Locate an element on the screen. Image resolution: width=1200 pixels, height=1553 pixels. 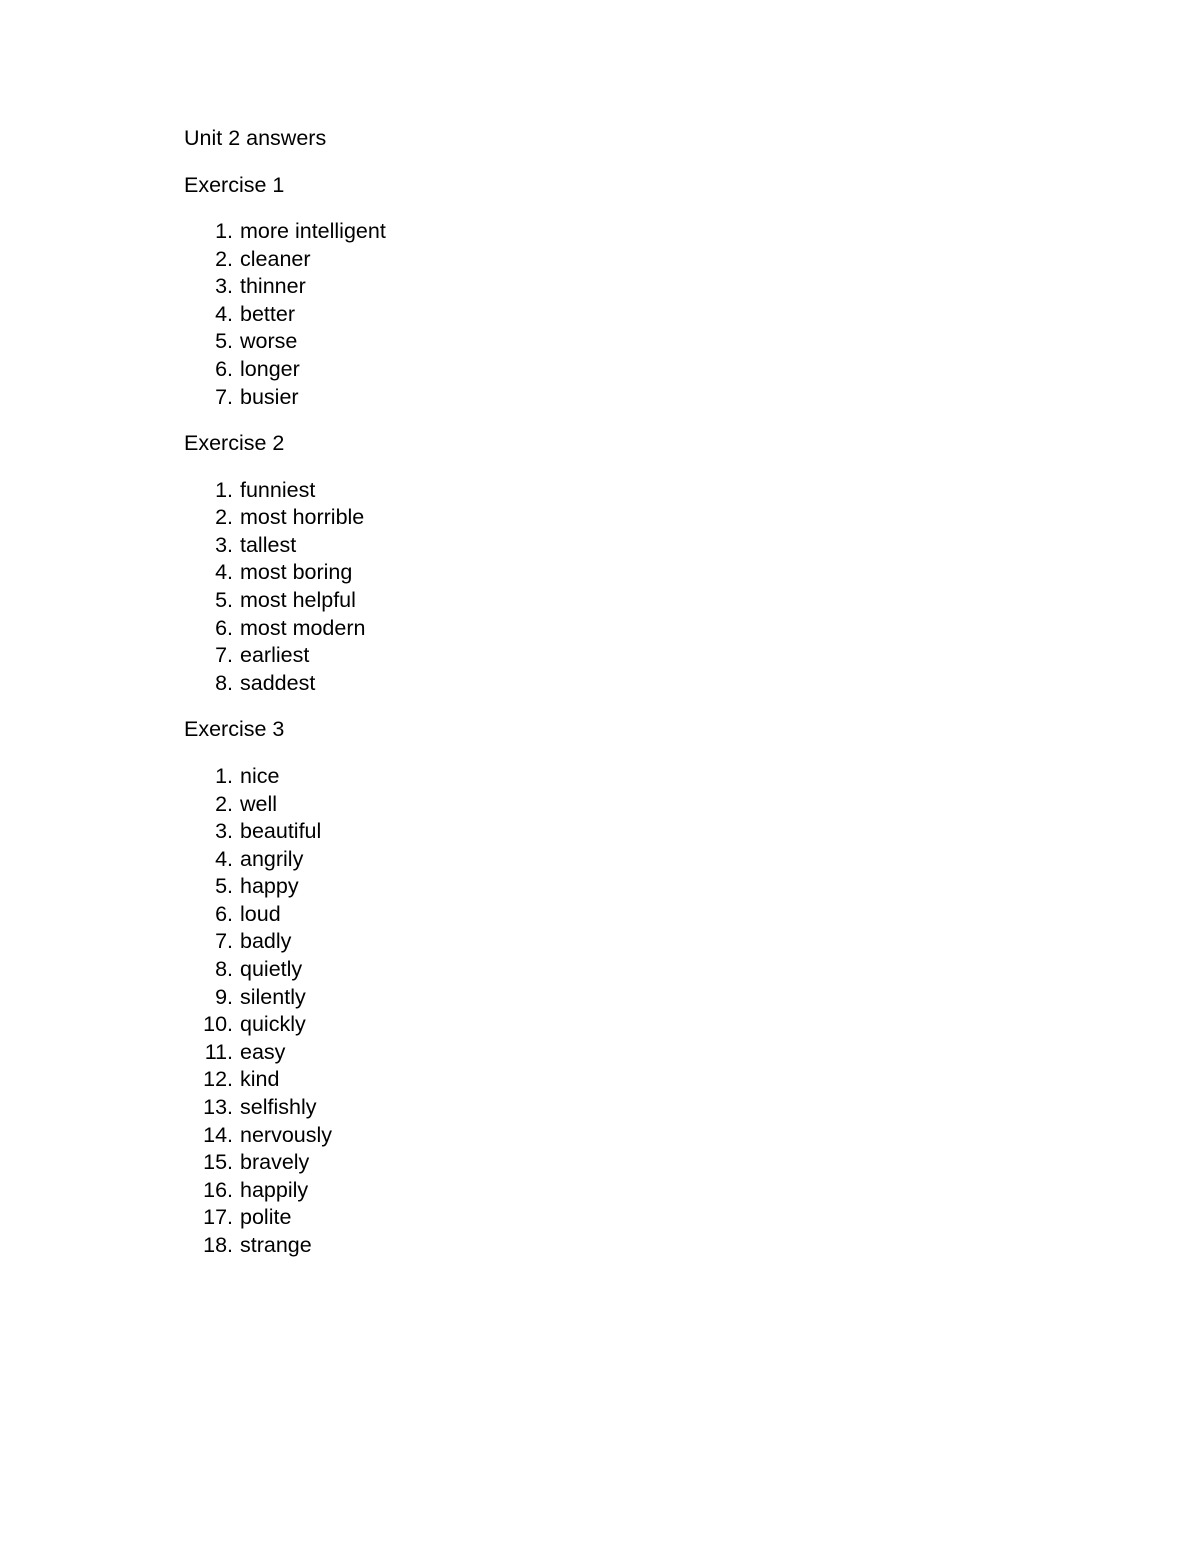
list-item: 6. loud is located at coordinates (600, 915).